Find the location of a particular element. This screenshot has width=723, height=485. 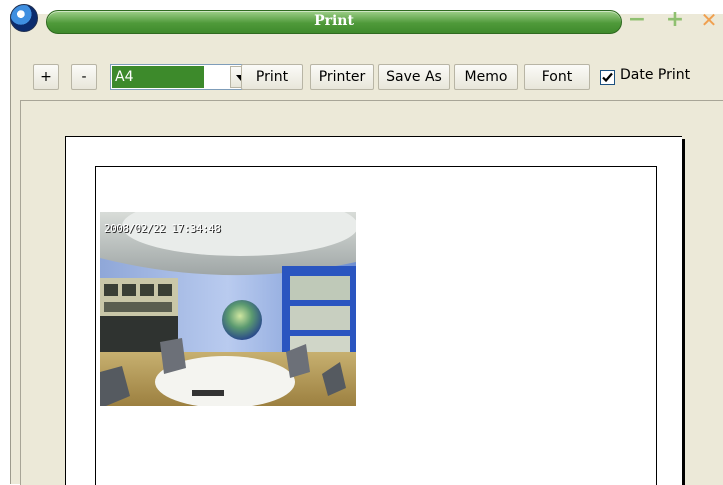

title-bar: Print is located at coordinates (334, 22).